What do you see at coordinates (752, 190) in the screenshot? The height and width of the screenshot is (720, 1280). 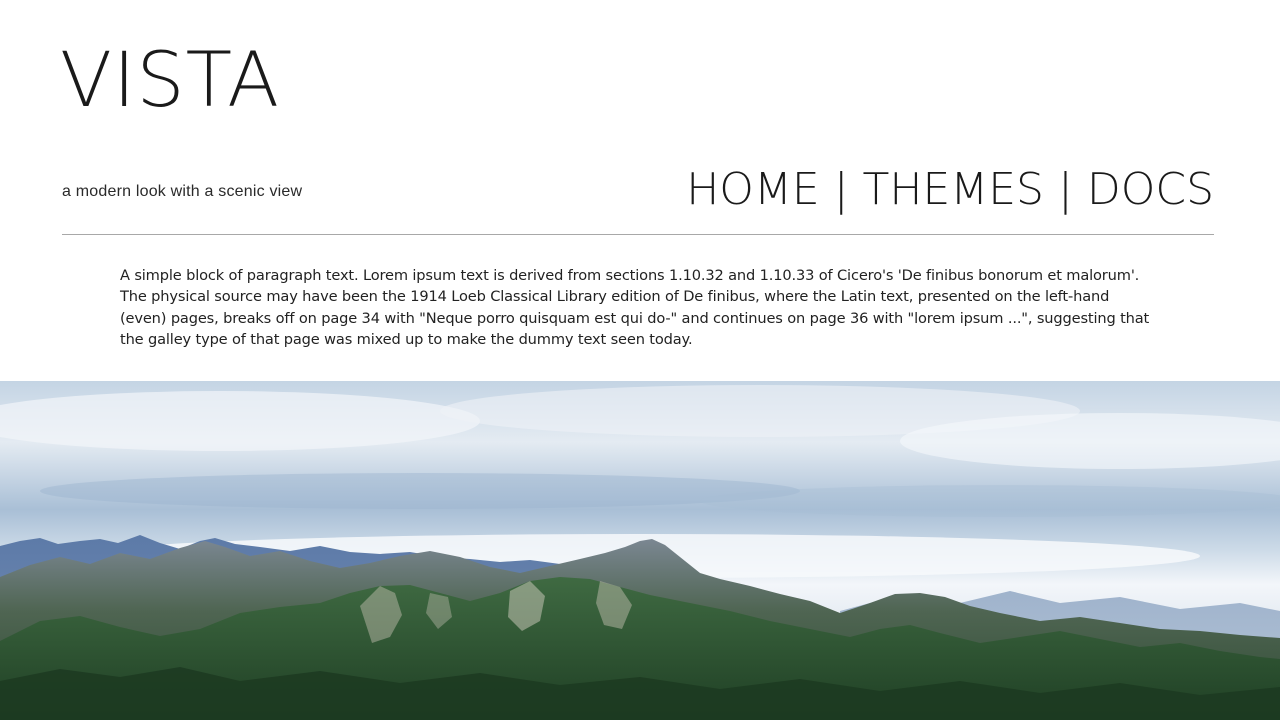 I see `nav-link-home: HOME` at bounding box center [752, 190].